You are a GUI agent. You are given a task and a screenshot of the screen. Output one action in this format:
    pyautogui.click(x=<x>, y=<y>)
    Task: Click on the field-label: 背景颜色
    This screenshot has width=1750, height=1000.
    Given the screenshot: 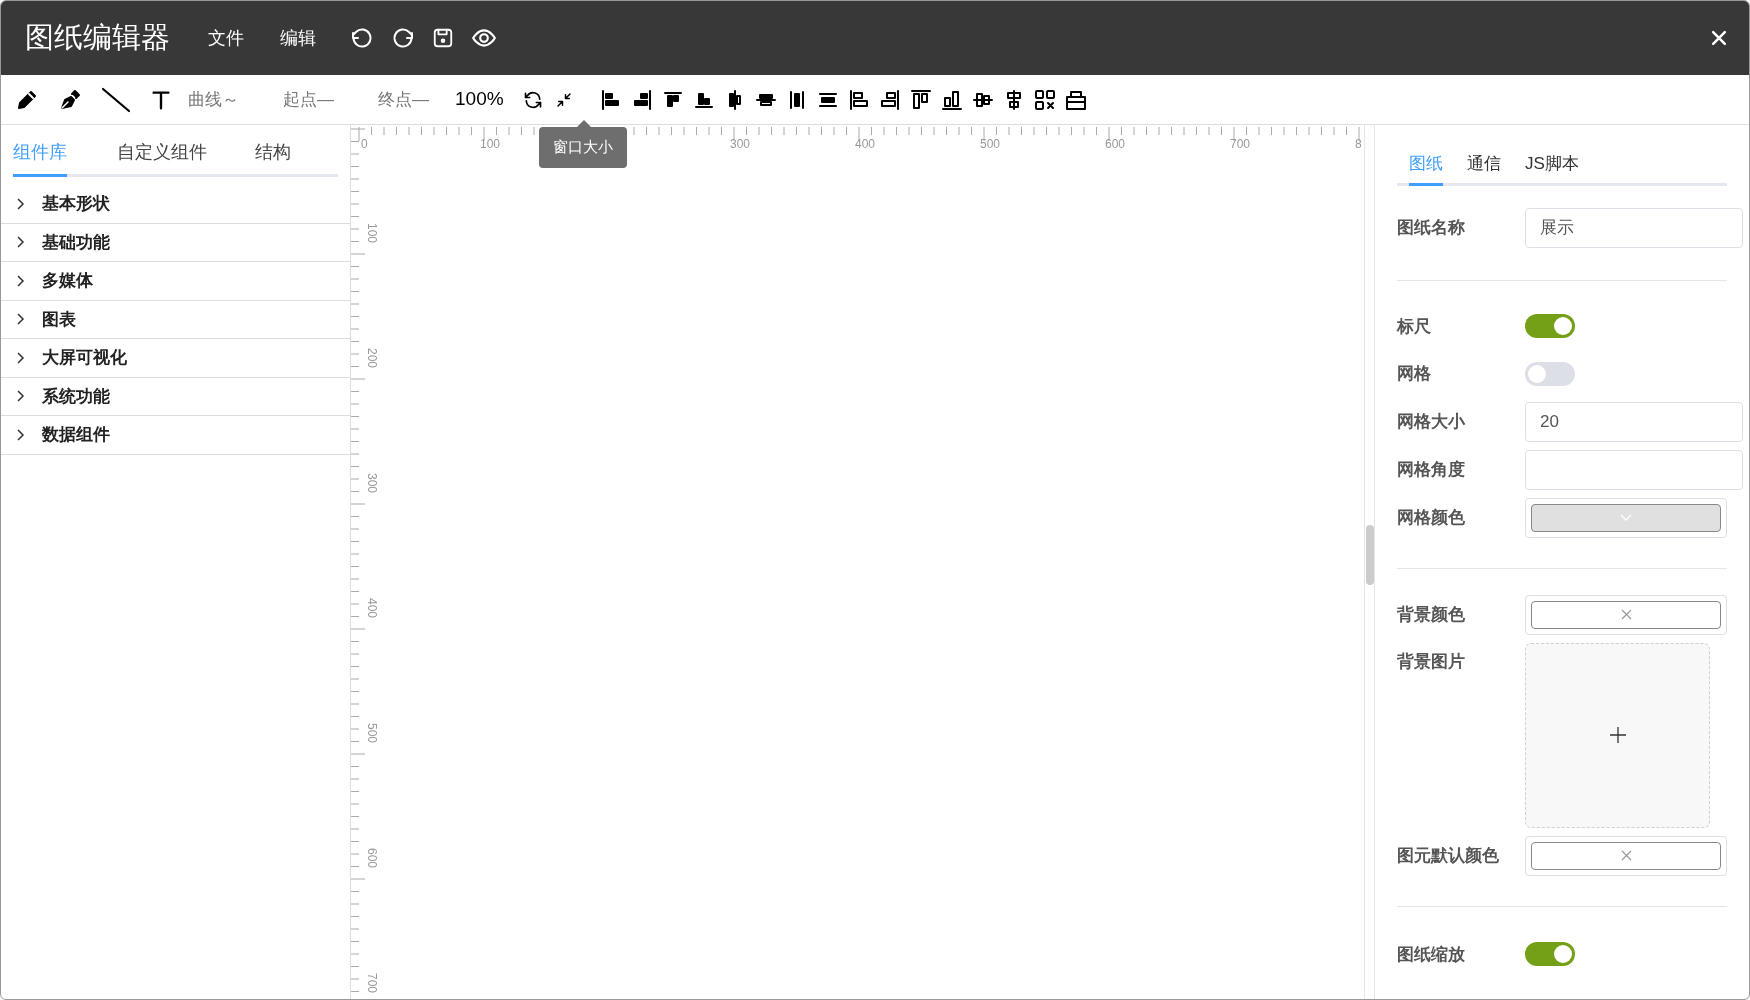 What is the action you would take?
    pyautogui.click(x=1431, y=614)
    